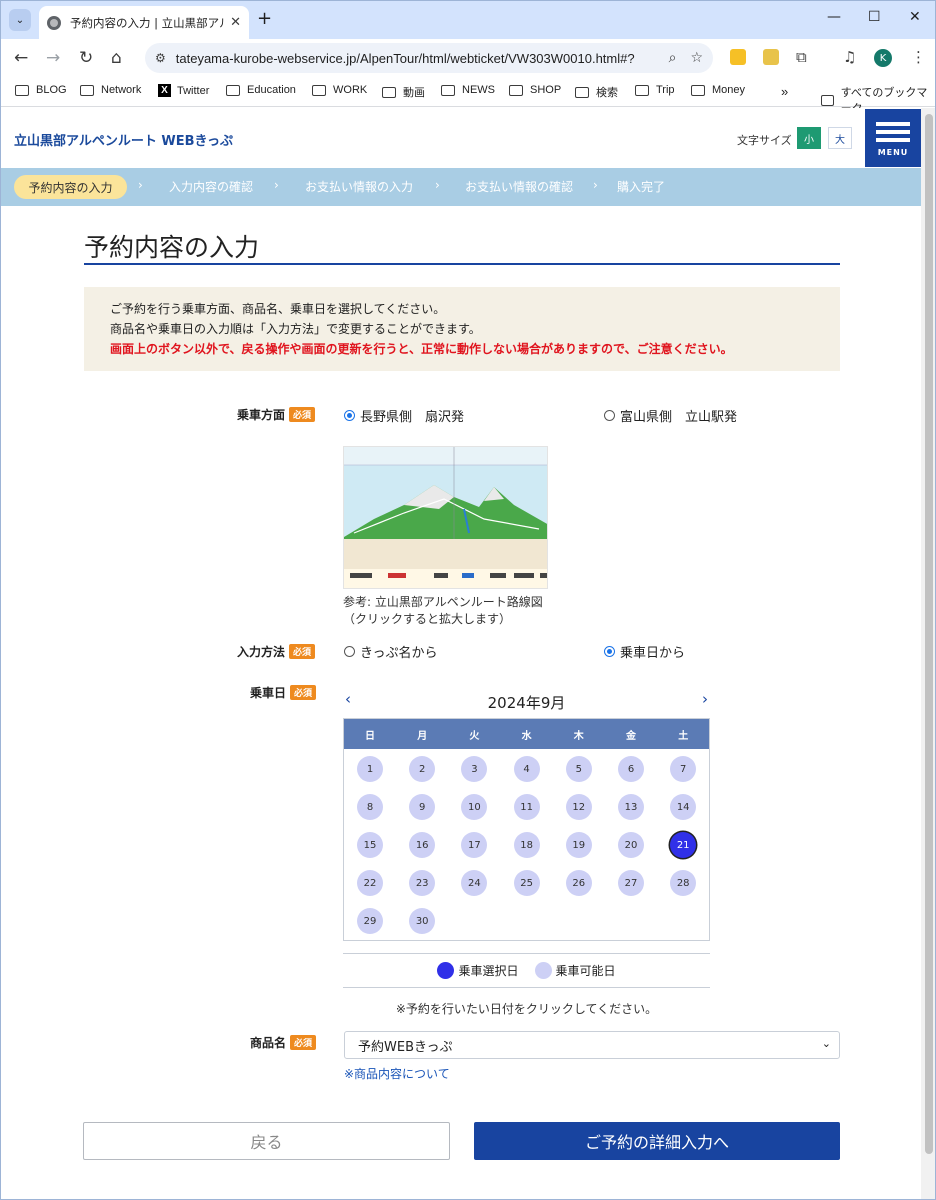  What do you see at coordinates (422, 807) in the screenshot?
I see `calendar-day-9: 9` at bounding box center [422, 807].